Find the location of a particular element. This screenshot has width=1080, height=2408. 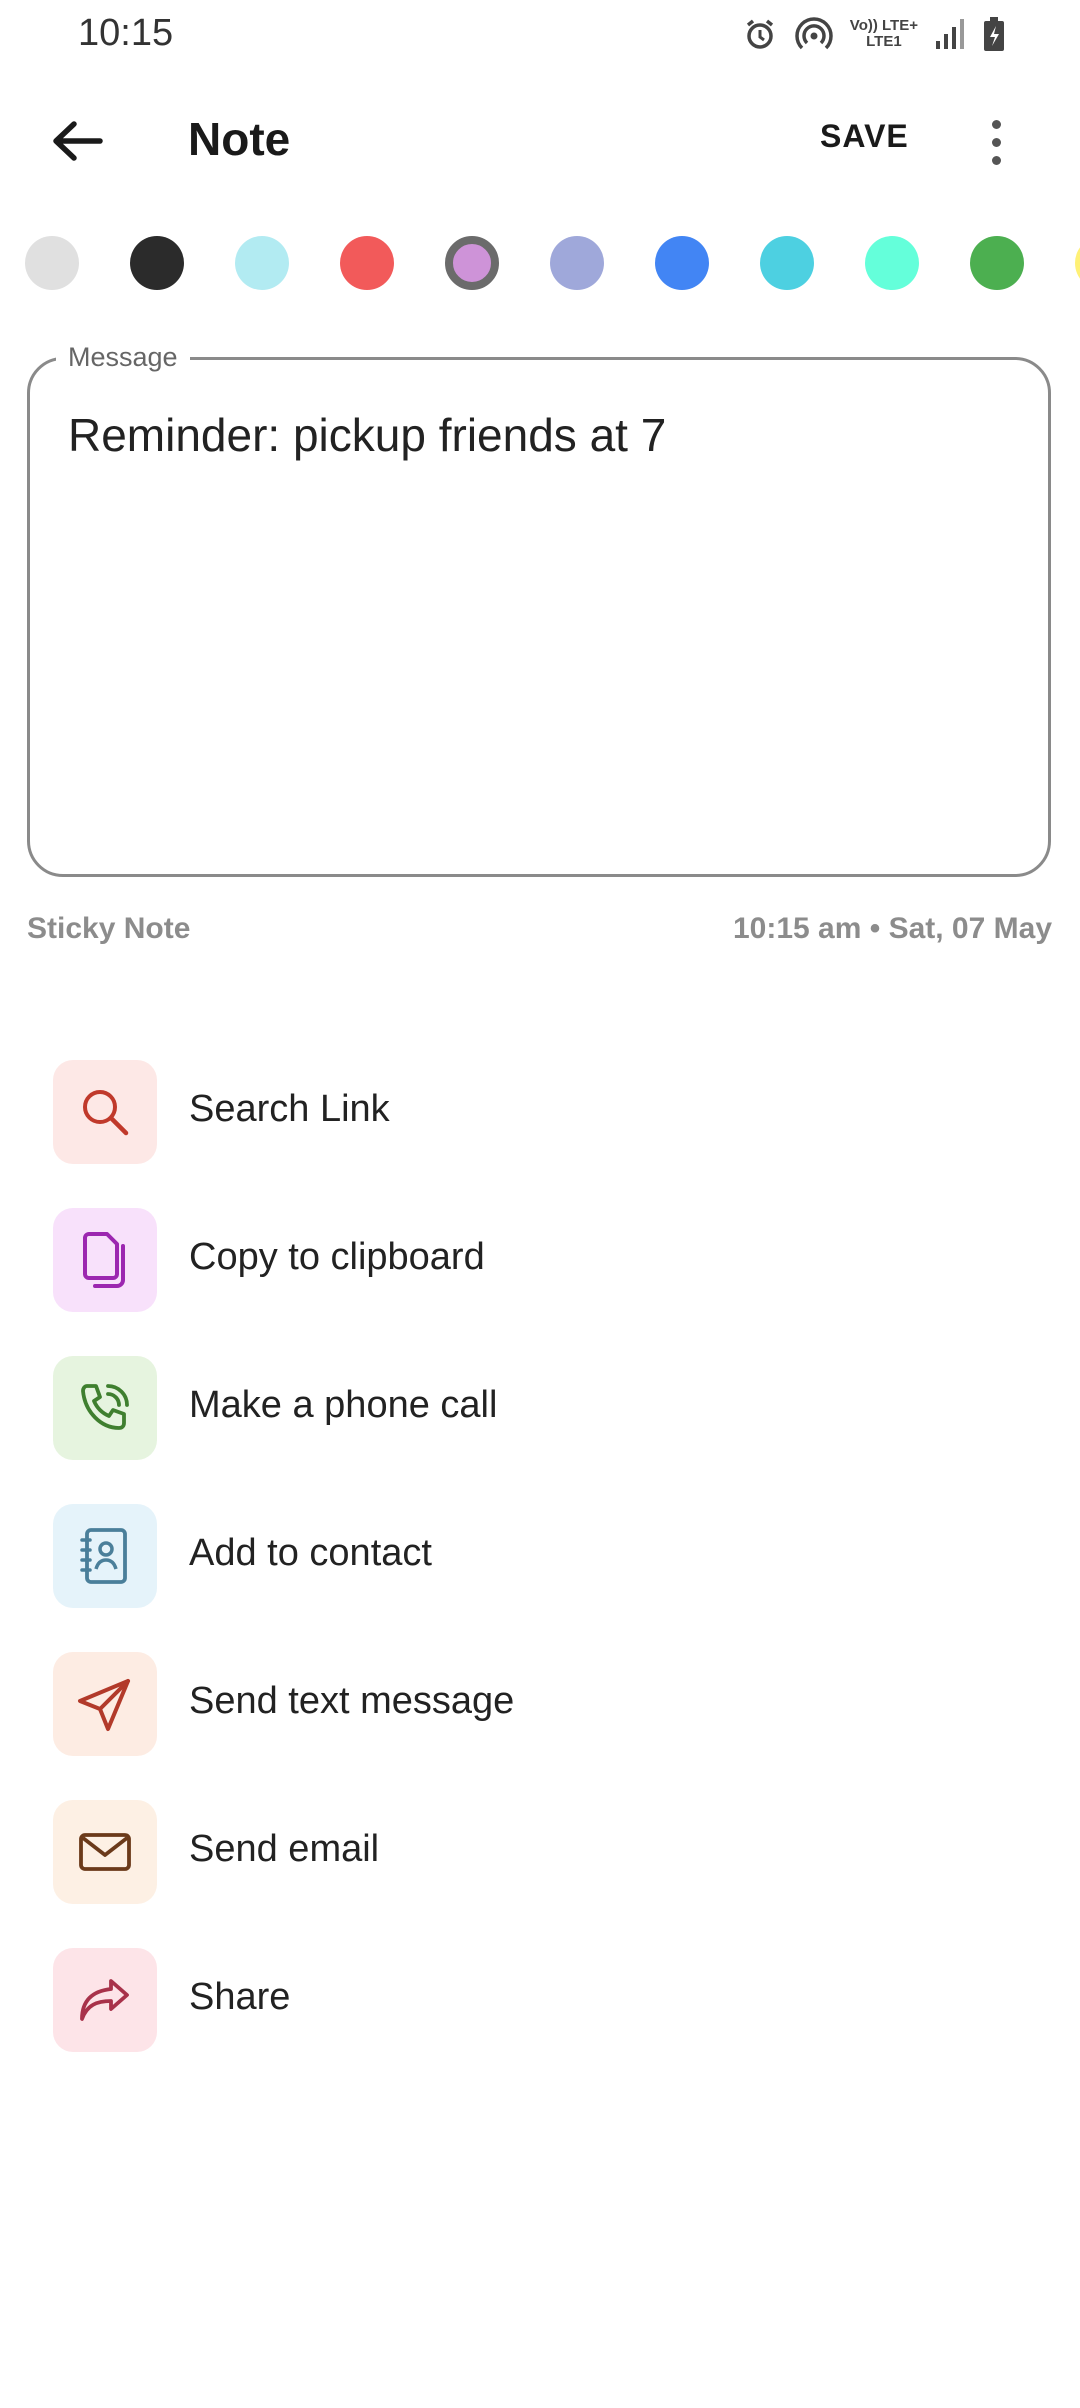

signal-icon is located at coordinates (950, 34).